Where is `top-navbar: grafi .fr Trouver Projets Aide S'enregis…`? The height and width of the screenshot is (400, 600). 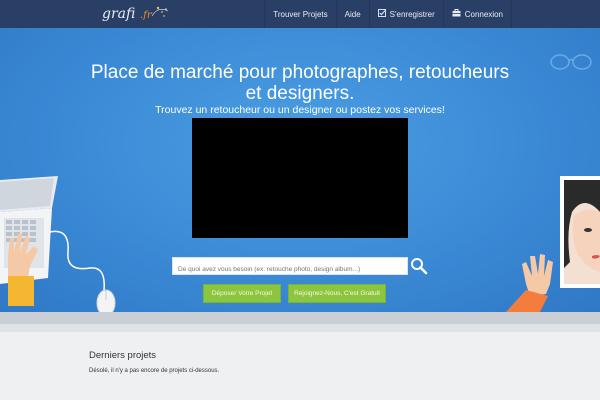 top-navbar: grafi .fr Trouver Projets Aide S'enregis… is located at coordinates (300, 14).